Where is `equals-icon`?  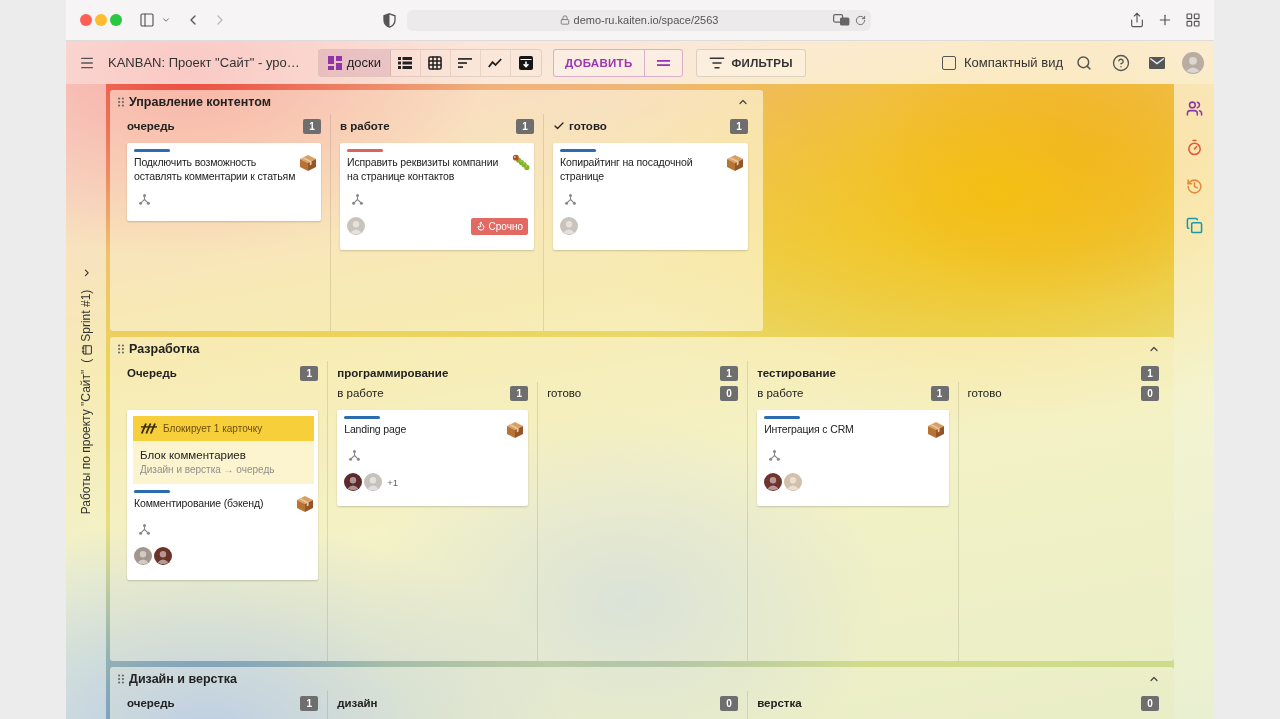 equals-icon is located at coordinates (663, 62).